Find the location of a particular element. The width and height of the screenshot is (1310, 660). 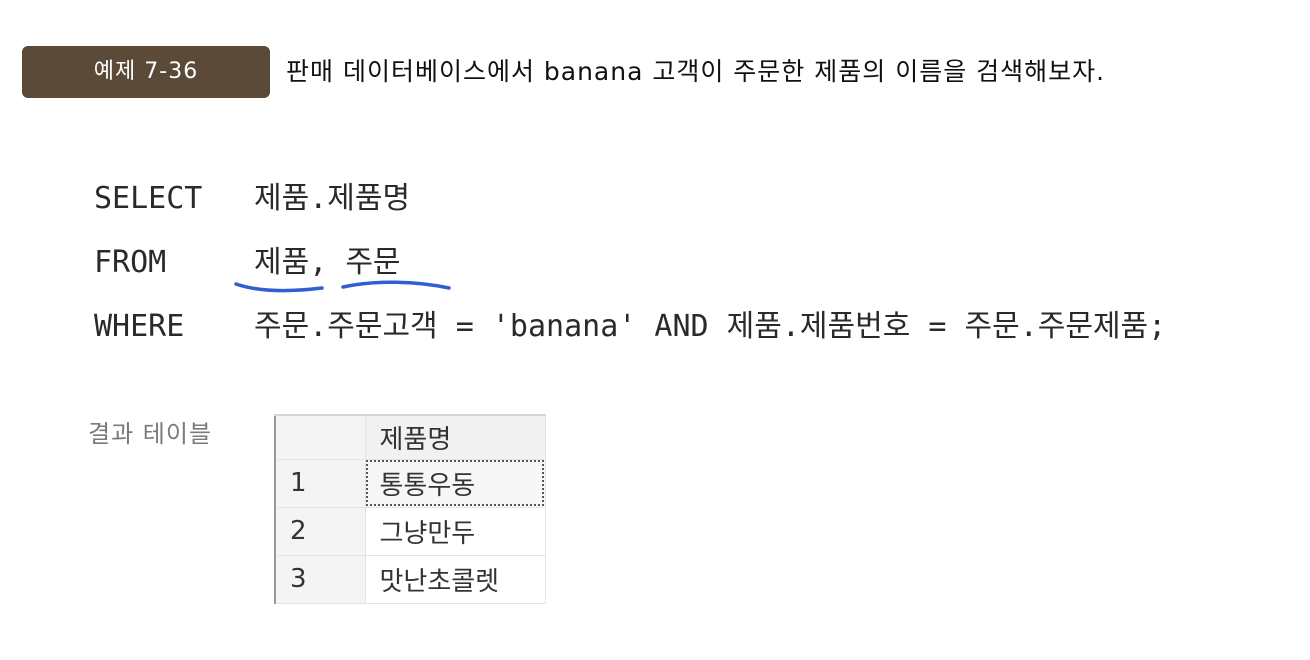

product-name-cell: 맛난초콜렛 is located at coordinates (455, 579).